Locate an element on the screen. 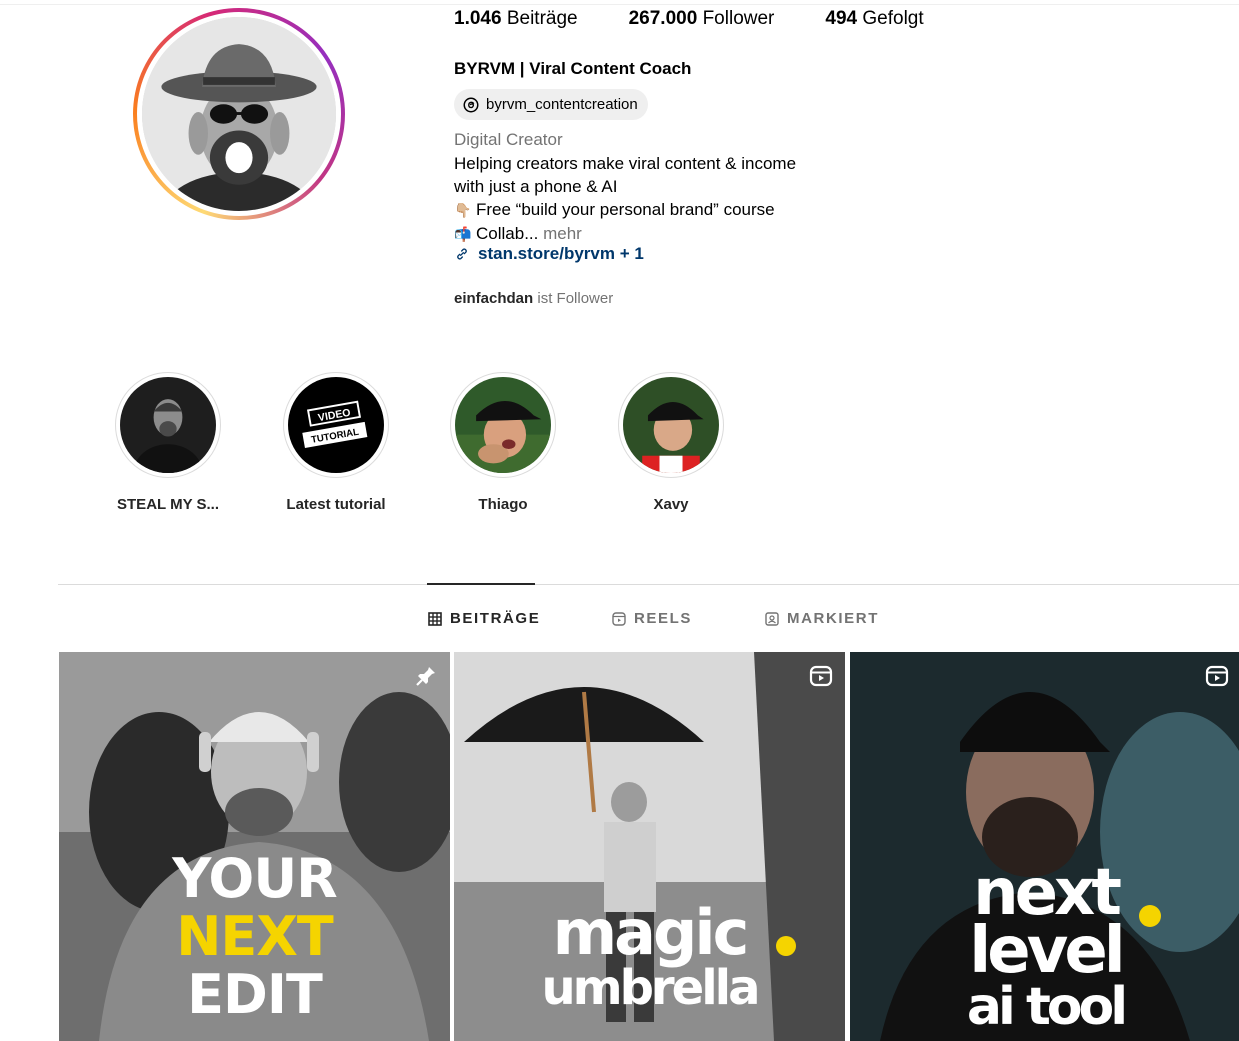  tagged-icon is located at coordinates (772, 618).